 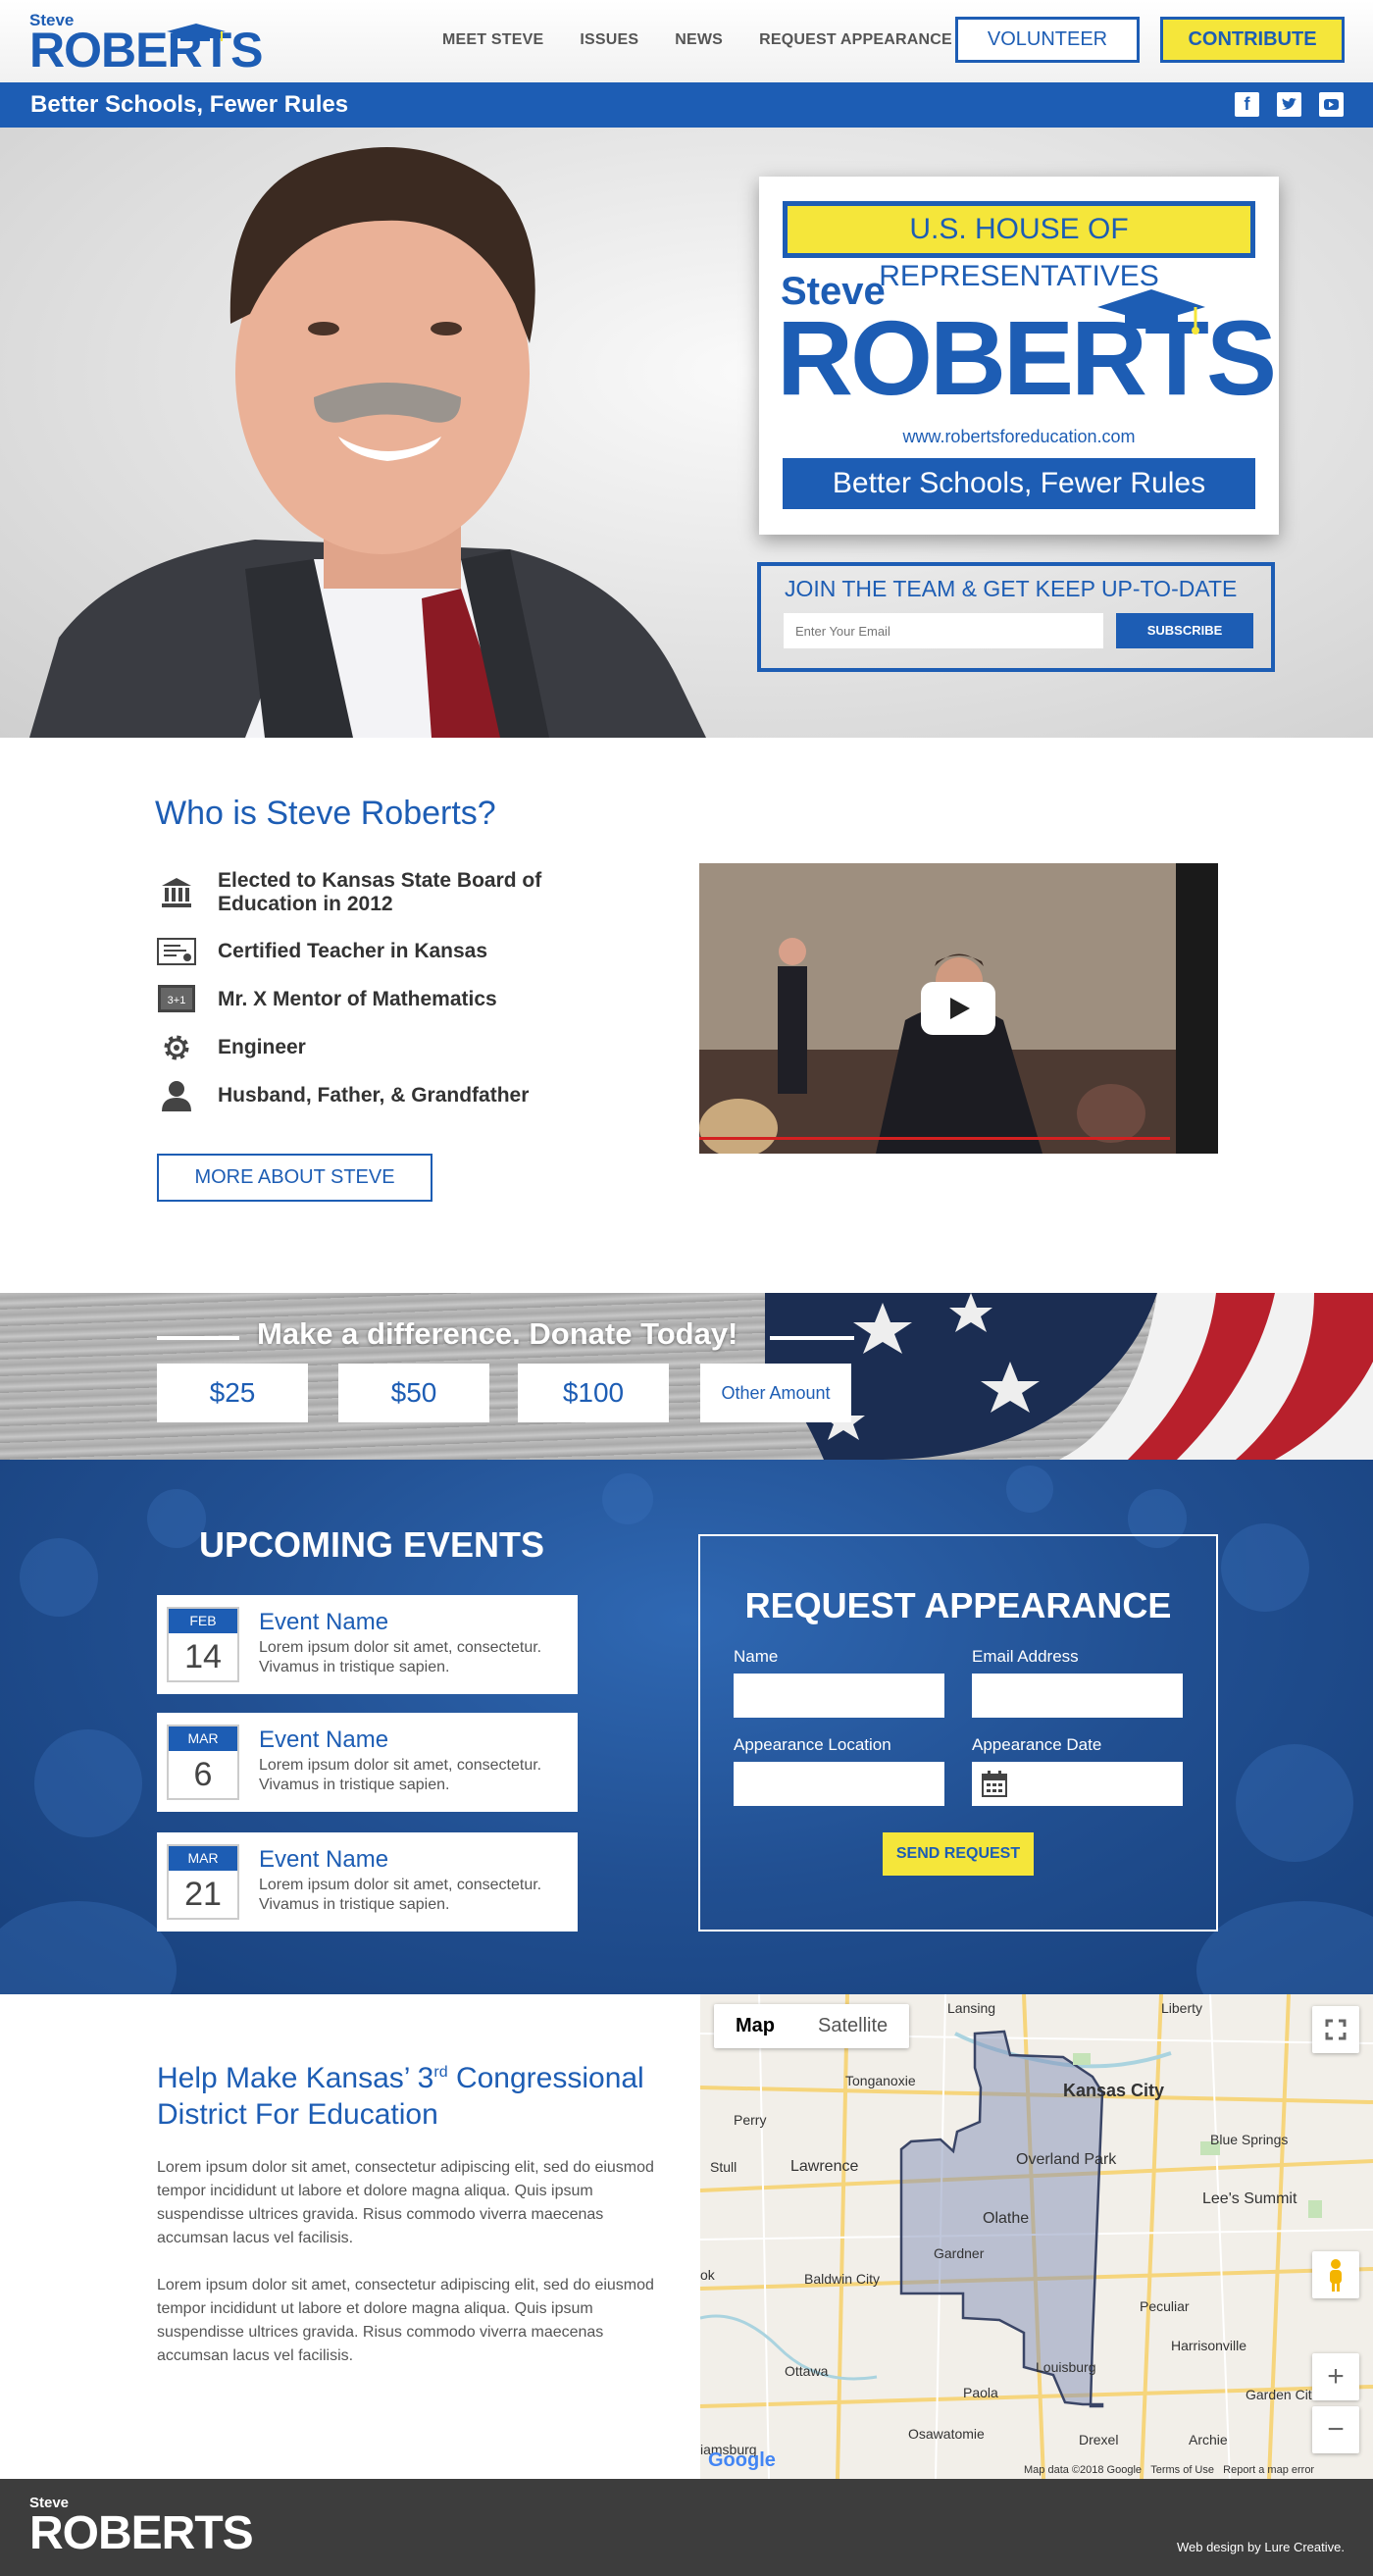 I want to click on events-title: UPCOMING EVENTS, so click(x=372, y=1544).